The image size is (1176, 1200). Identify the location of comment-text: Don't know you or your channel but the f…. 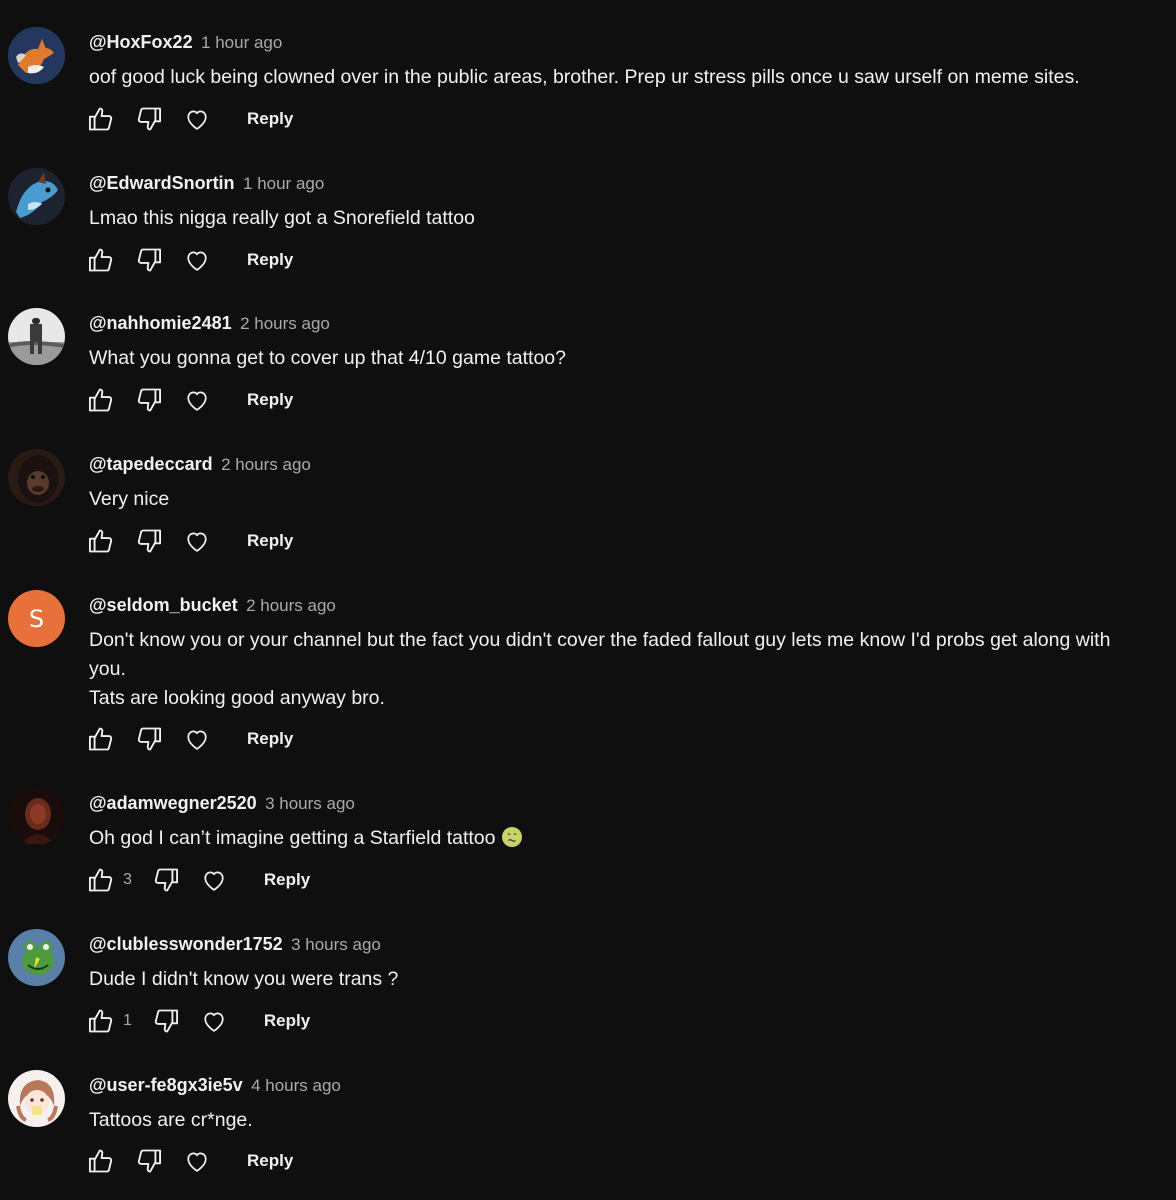
(624, 669).